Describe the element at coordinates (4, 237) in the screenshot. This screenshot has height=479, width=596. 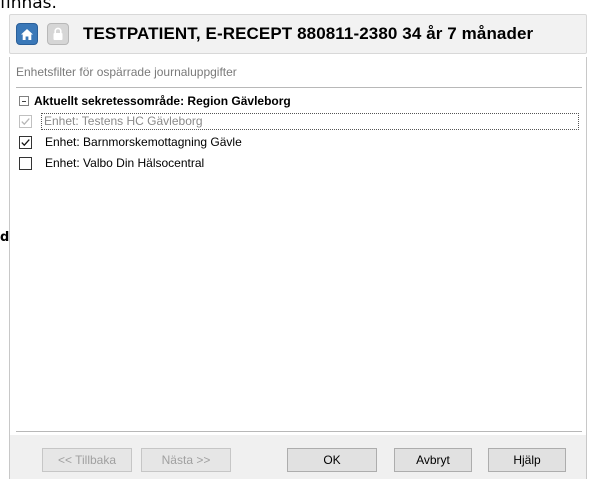
I see `background-text-fragment-left: d` at that location.